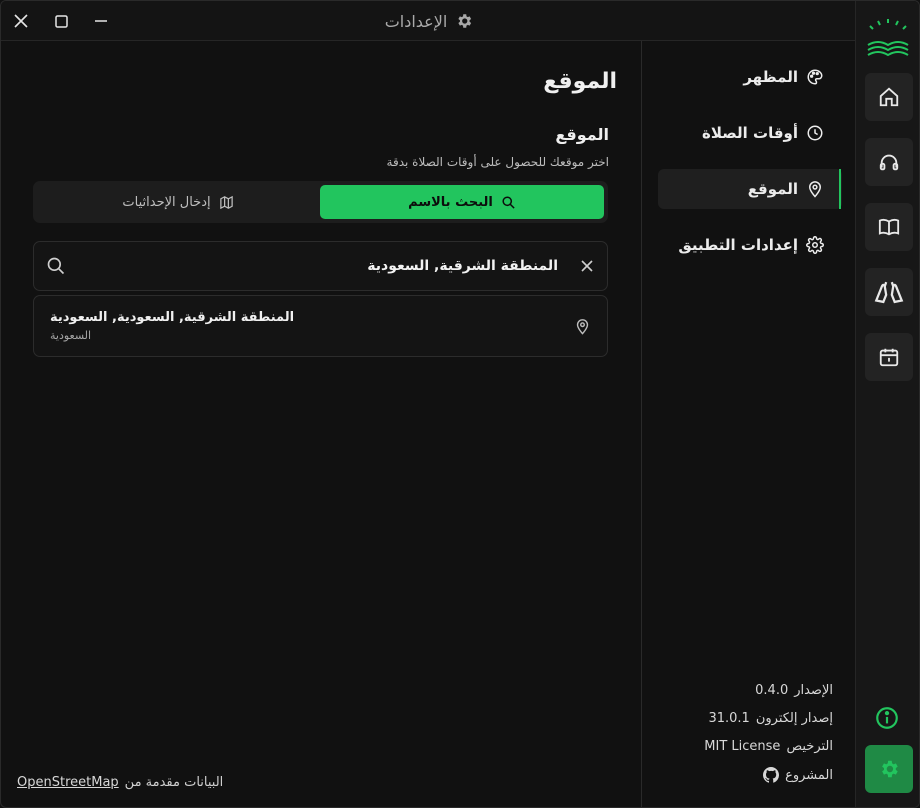  Describe the element at coordinates (733, 775) in the screenshot. I see `project-link: المشروع` at that location.